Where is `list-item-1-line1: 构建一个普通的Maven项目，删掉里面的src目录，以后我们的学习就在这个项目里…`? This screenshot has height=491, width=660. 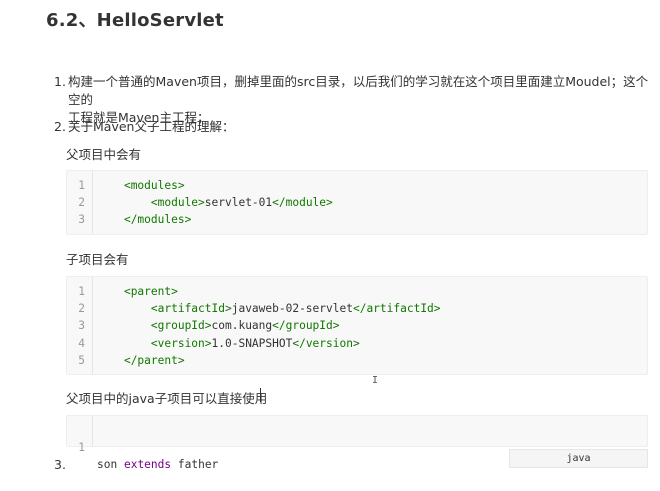 list-item-1-line1: 构建一个普通的Maven项目，删掉里面的src目录，以后我们的学习就在这个项目里… is located at coordinates (358, 90).